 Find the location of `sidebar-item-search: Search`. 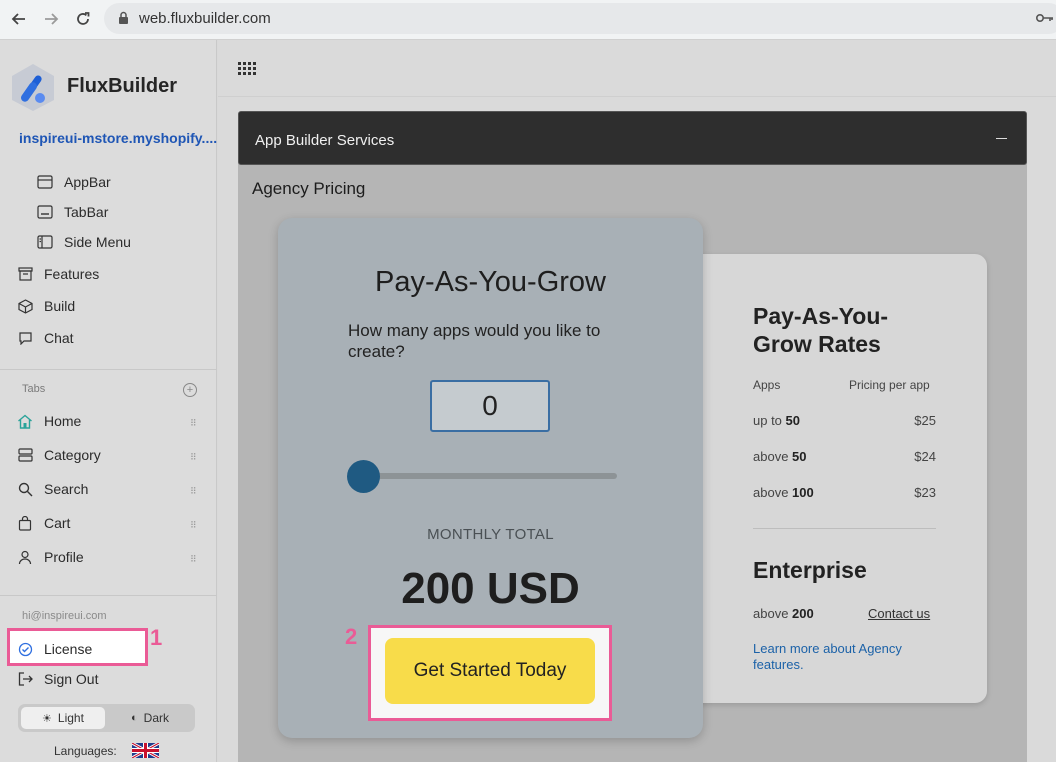

sidebar-item-search: Search is located at coordinates (52, 489).